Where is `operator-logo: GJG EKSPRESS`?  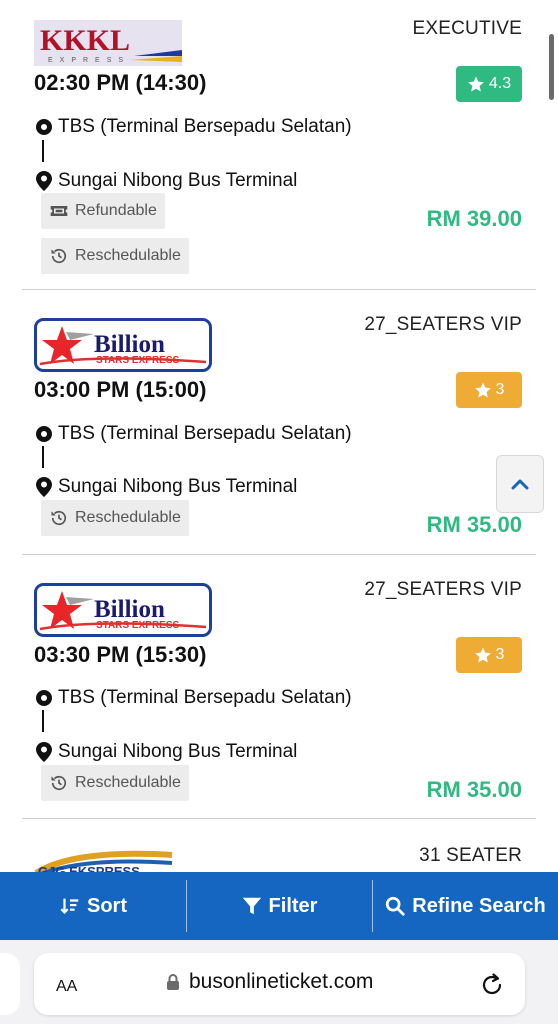
operator-logo: GJG EKSPRESS is located at coordinates (105, 859).